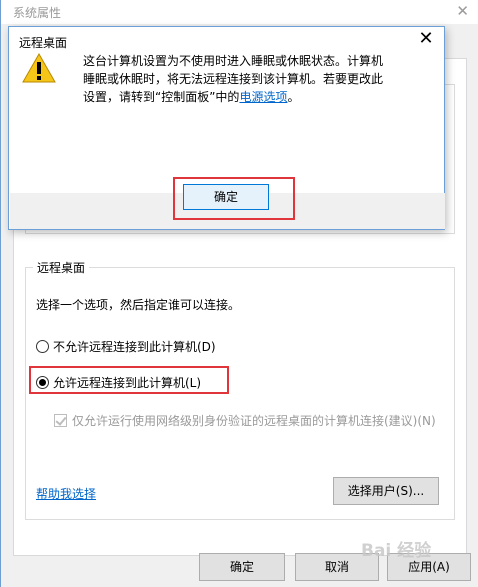 This screenshot has height=587, width=478. Describe the element at coordinates (239, 12) in the screenshot. I see `system-properties-titlebar: 系统属性 ✕` at that location.